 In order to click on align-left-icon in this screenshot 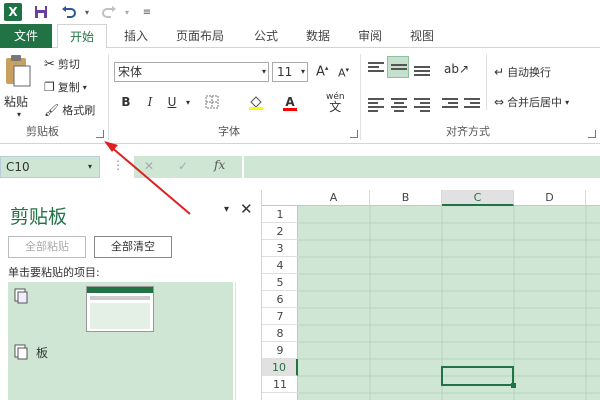, I will do `click(376, 104)`.